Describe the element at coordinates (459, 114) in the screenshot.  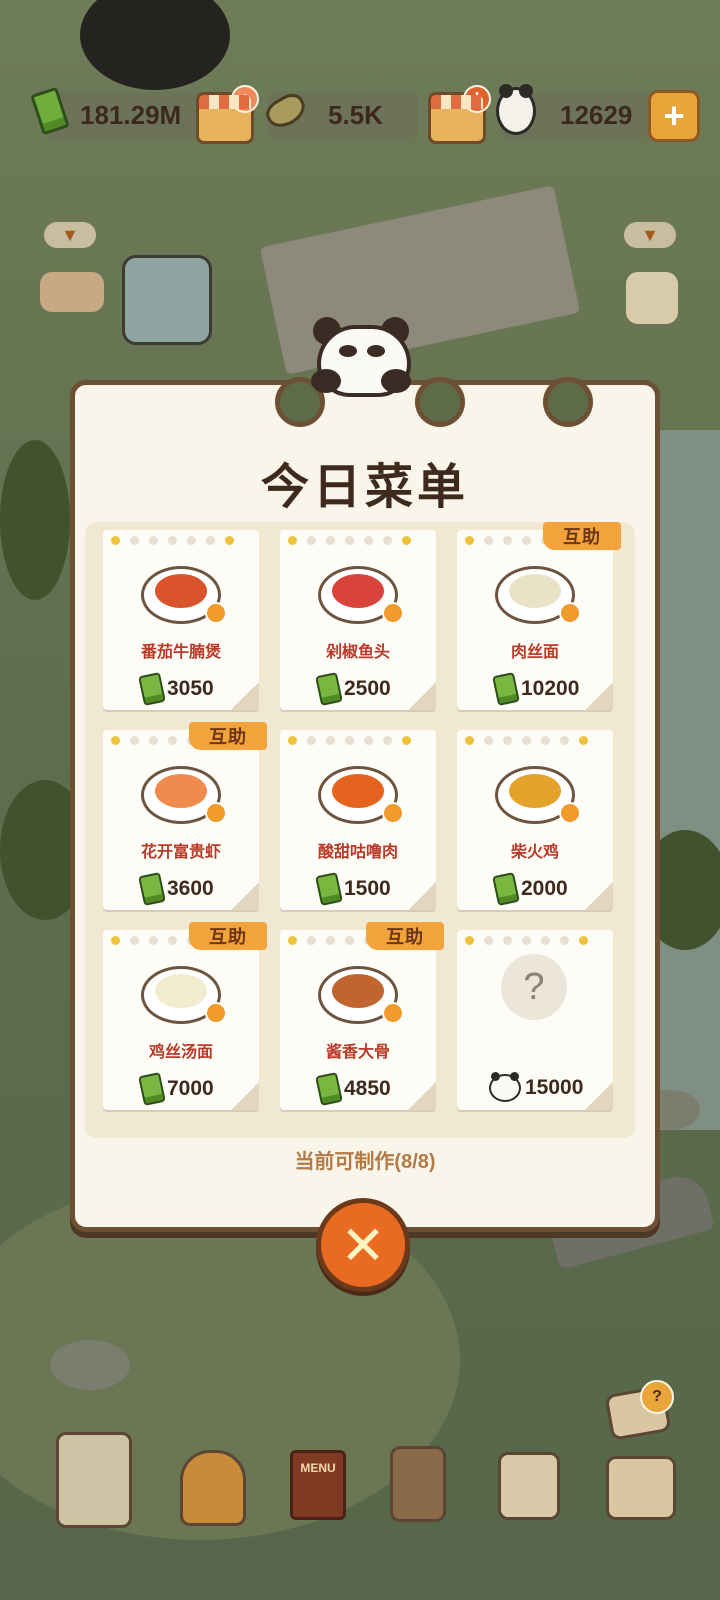
I see `shop-button-alert: !` at that location.